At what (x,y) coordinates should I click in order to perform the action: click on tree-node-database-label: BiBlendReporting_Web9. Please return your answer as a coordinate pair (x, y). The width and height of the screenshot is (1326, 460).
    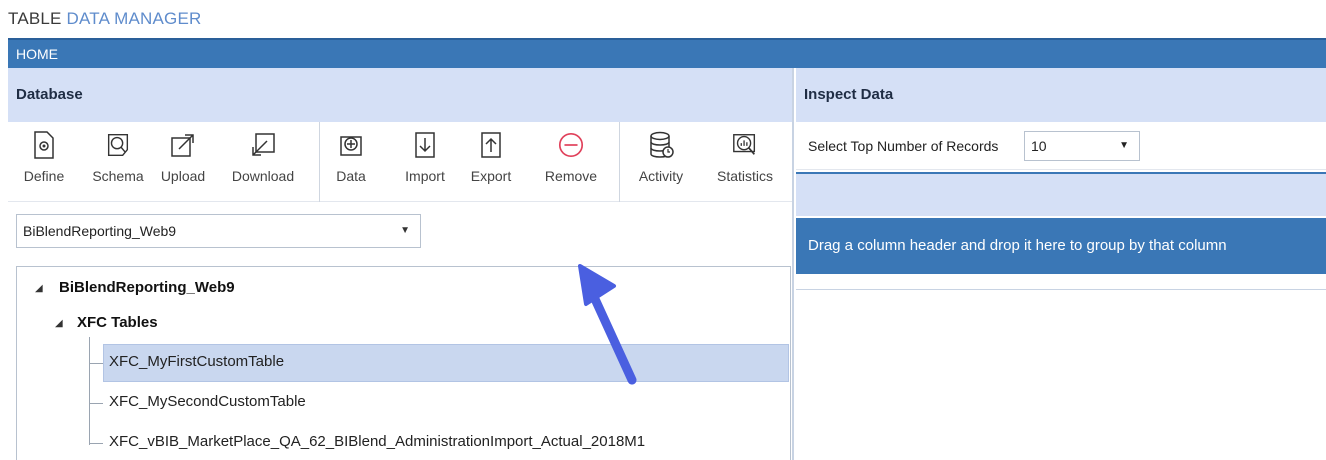
    Looking at the image, I should click on (147, 287).